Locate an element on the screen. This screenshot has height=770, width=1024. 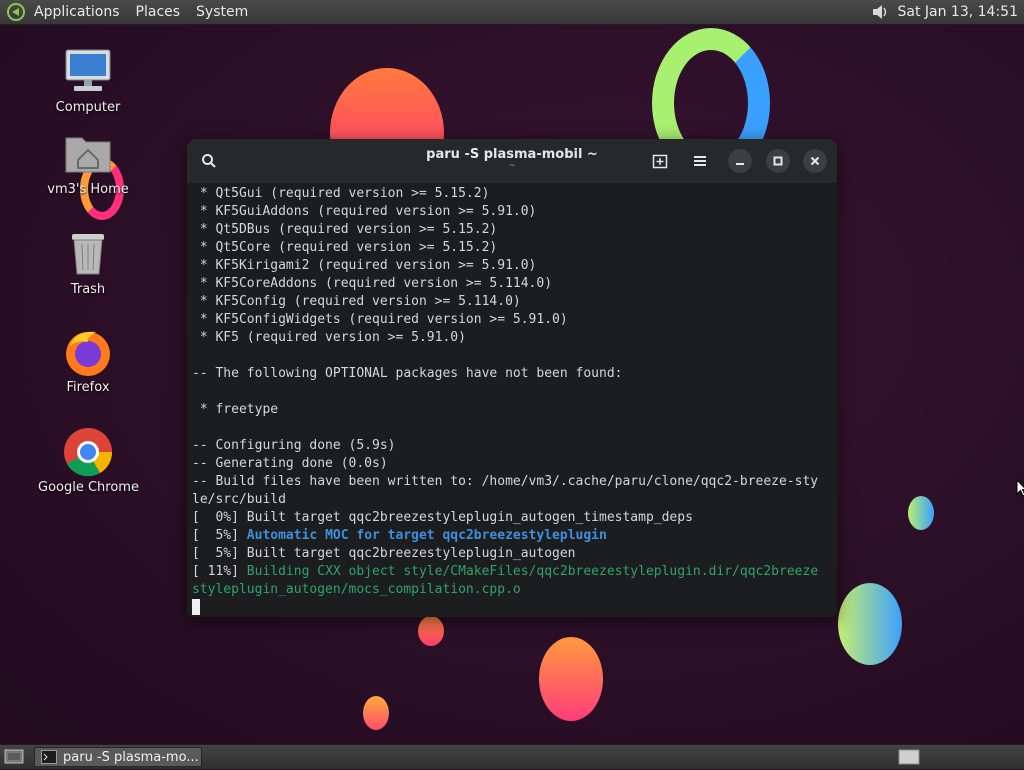
terminal-line: * KF5 (required version >= 5.91.0) is located at coordinates (329, 337).